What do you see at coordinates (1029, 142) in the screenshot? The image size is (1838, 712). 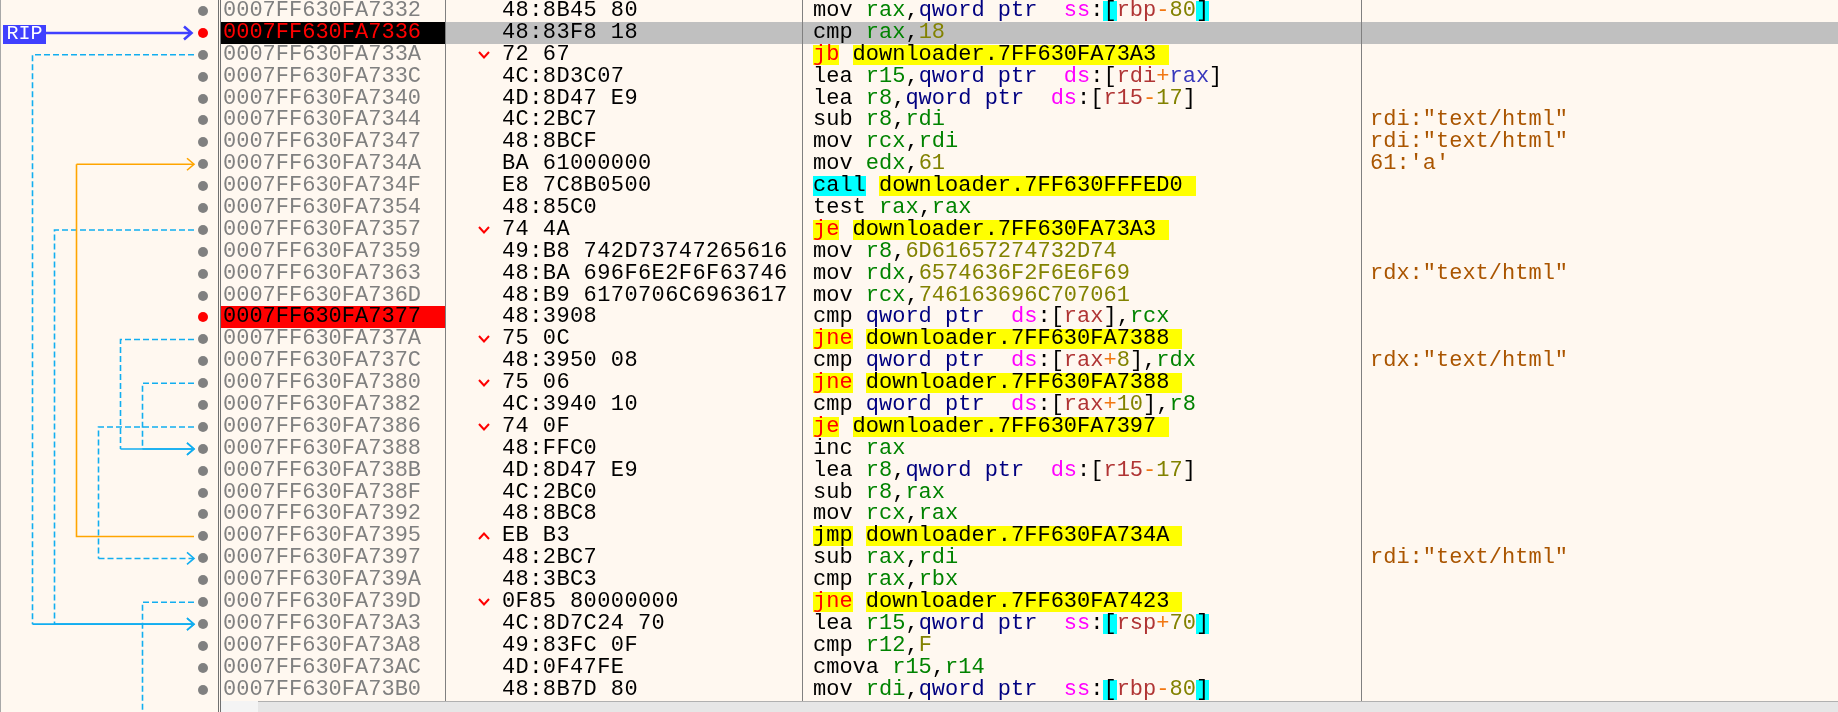 I see `disassembly-row: 0007FF630FA7347 48:8BCF mov rcx,rdi rdi:"text/html"` at bounding box center [1029, 142].